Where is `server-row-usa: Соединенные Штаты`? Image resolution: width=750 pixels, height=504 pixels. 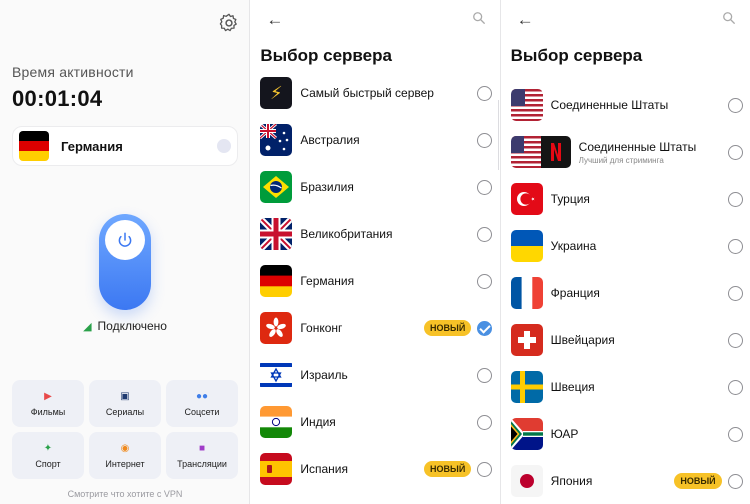 server-row-usa: Соединенные Штаты is located at coordinates (626, 105).